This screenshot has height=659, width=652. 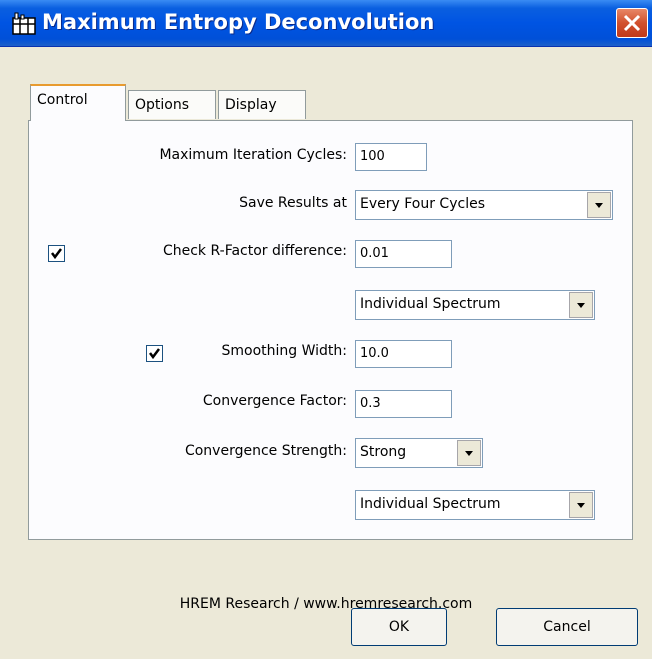 I want to click on rfactor-mode-select: Individual Spectrum, so click(x=475, y=305).